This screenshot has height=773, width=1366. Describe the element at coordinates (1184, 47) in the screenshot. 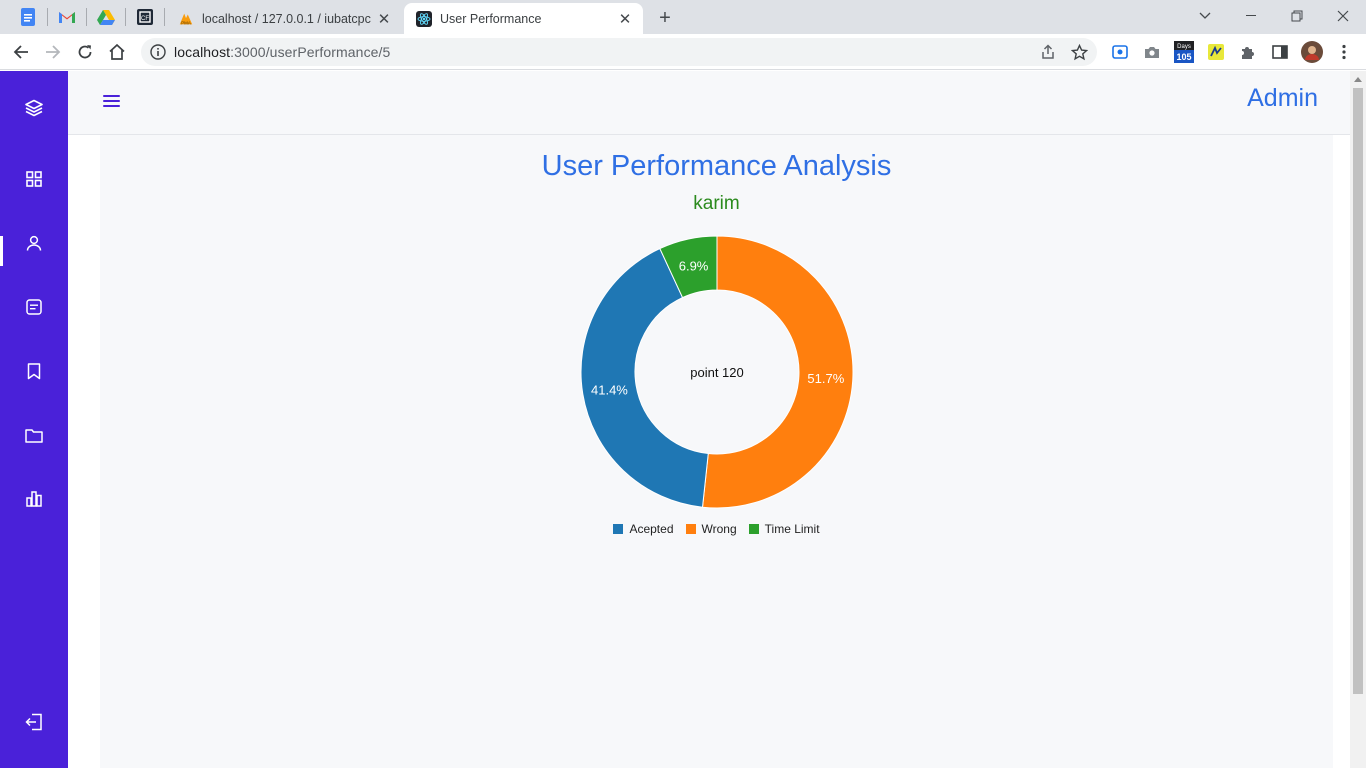

I see `svg-text: Days` at that location.